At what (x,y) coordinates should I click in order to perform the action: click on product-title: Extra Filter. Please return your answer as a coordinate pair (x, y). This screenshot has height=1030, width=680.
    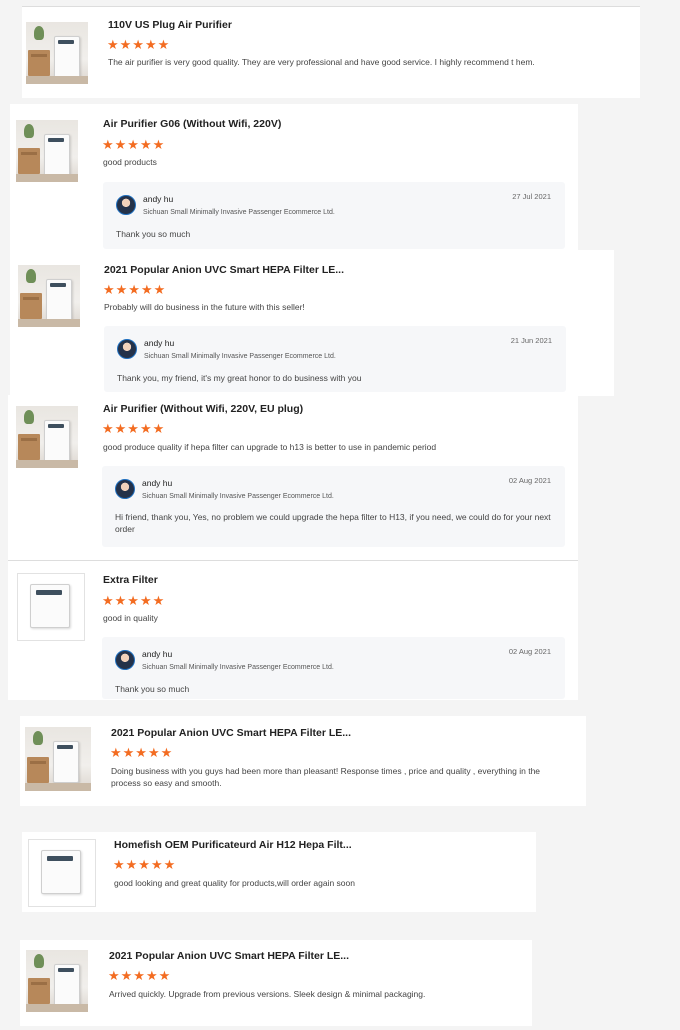
    Looking at the image, I should click on (130, 580).